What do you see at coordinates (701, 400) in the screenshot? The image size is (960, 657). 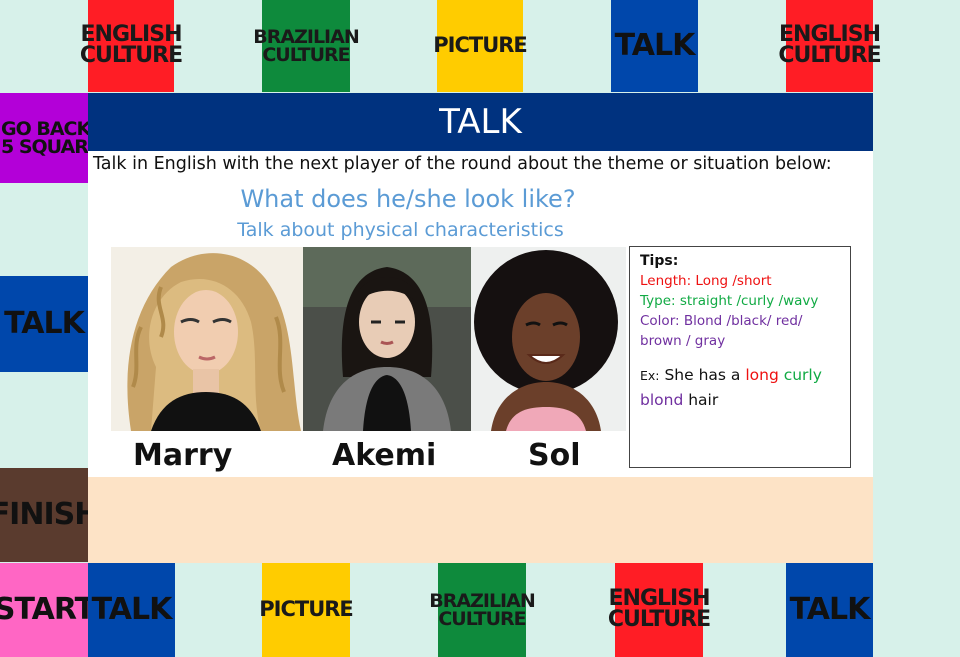 I see `example-text-end: hair` at bounding box center [701, 400].